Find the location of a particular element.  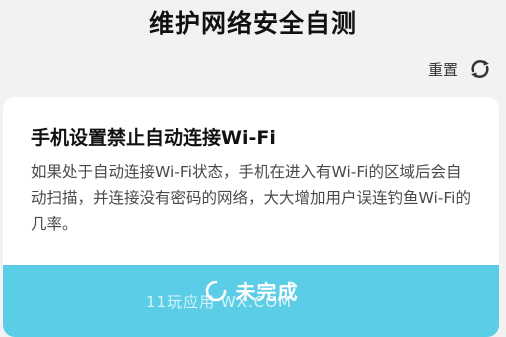

reset-control: 重置 is located at coordinates (460, 69).